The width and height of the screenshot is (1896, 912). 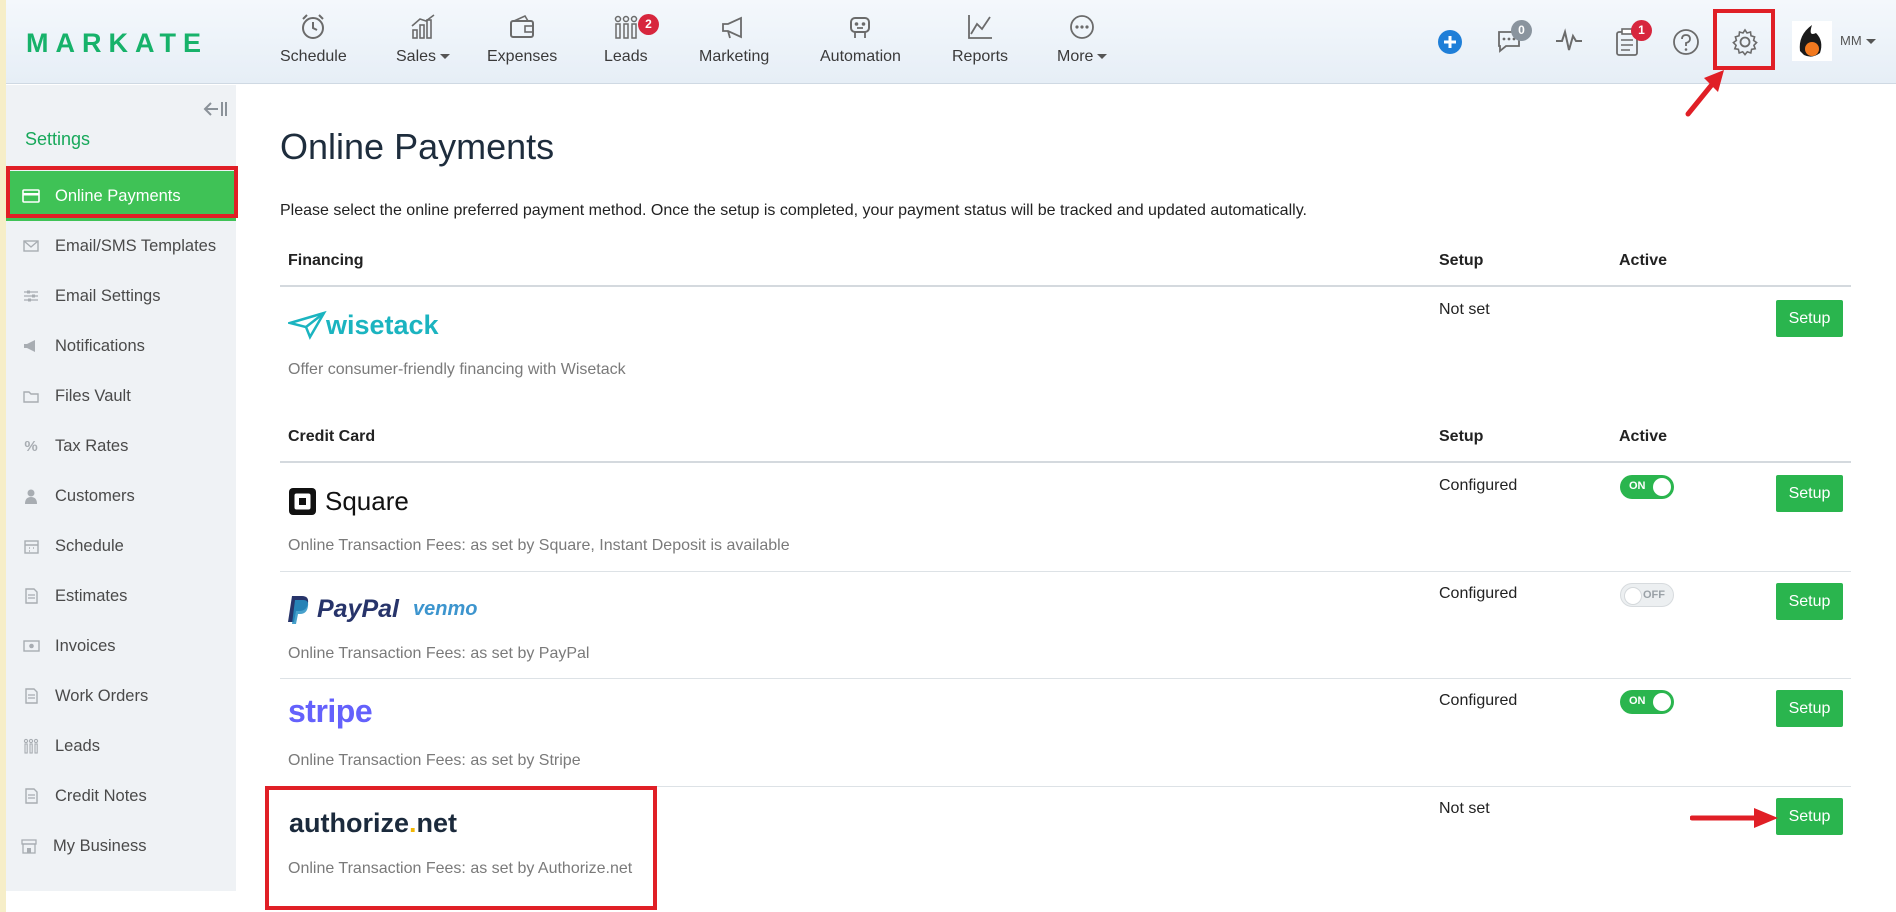 I want to click on sidebar-item-work-orders: Work Orders, so click(x=121, y=696).